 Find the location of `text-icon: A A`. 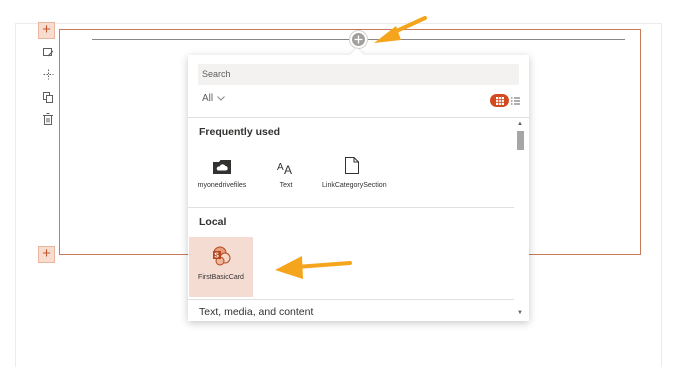

text-icon: A A is located at coordinates (284, 168).